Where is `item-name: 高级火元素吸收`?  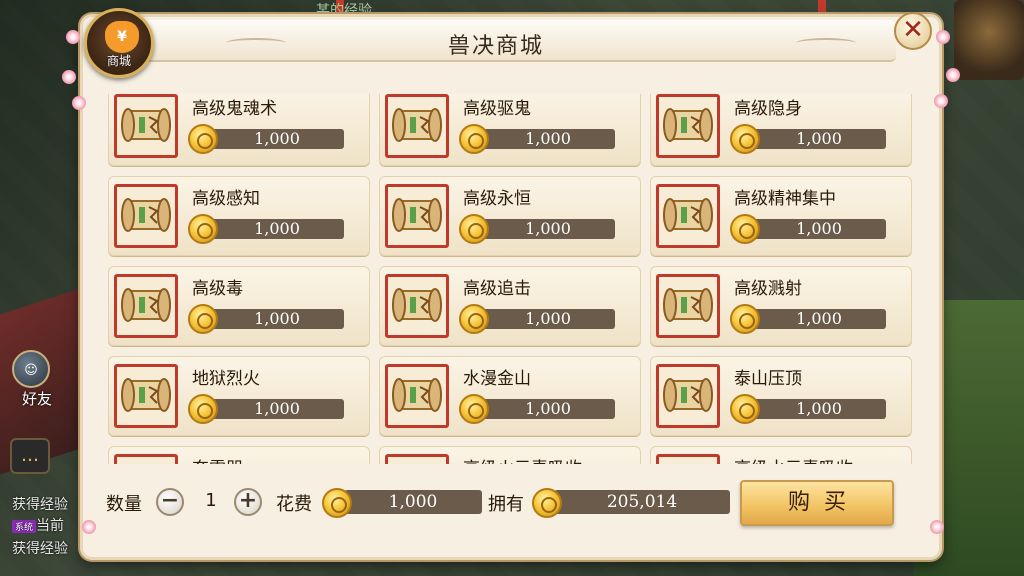 item-name: 高级火元素吸收 is located at coordinates (522, 459).